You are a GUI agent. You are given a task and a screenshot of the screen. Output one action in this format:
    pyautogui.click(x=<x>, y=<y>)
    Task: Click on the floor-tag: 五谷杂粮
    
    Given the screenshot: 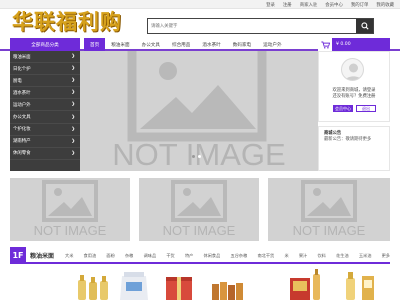 What is the action you would take?
    pyautogui.click(x=239, y=256)
    